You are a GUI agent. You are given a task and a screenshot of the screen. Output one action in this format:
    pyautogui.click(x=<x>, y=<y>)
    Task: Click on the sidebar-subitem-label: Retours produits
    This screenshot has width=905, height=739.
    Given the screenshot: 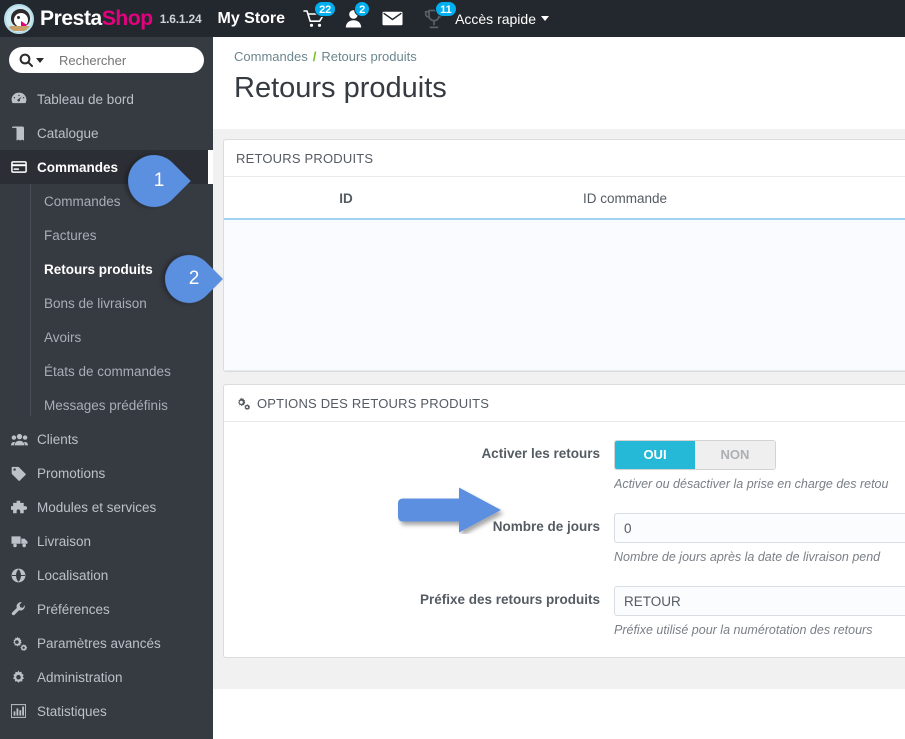 What is the action you would take?
    pyautogui.click(x=98, y=269)
    